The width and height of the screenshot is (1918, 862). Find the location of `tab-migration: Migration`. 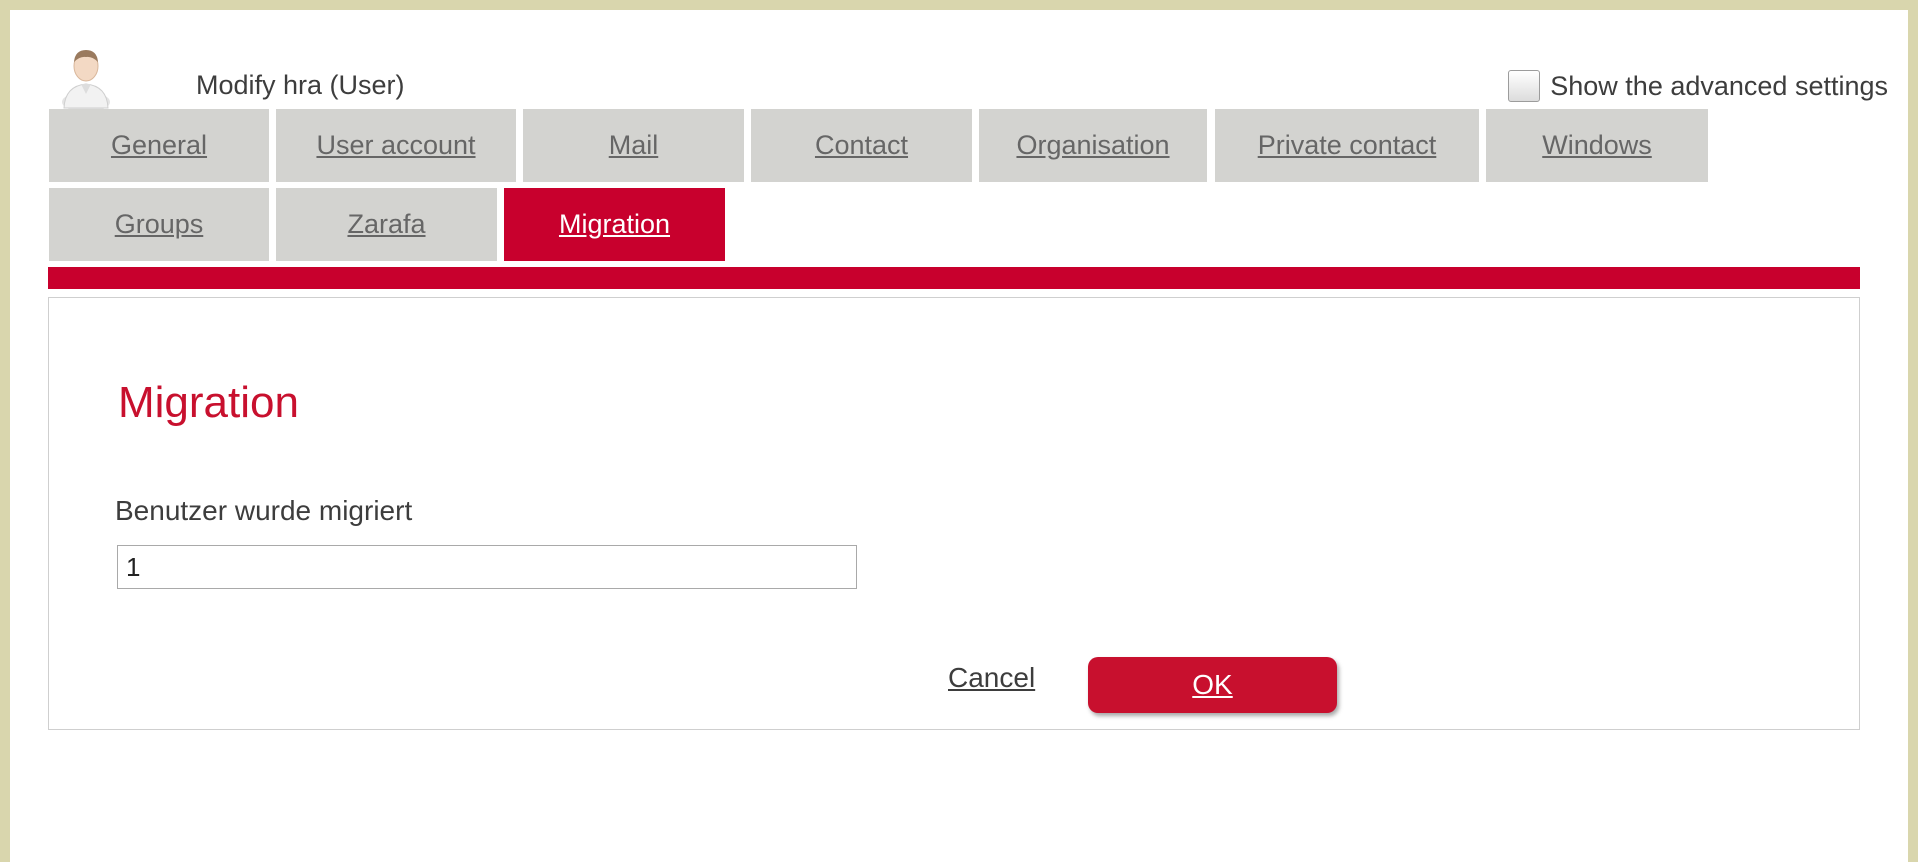

tab-migration: Migration is located at coordinates (614, 224).